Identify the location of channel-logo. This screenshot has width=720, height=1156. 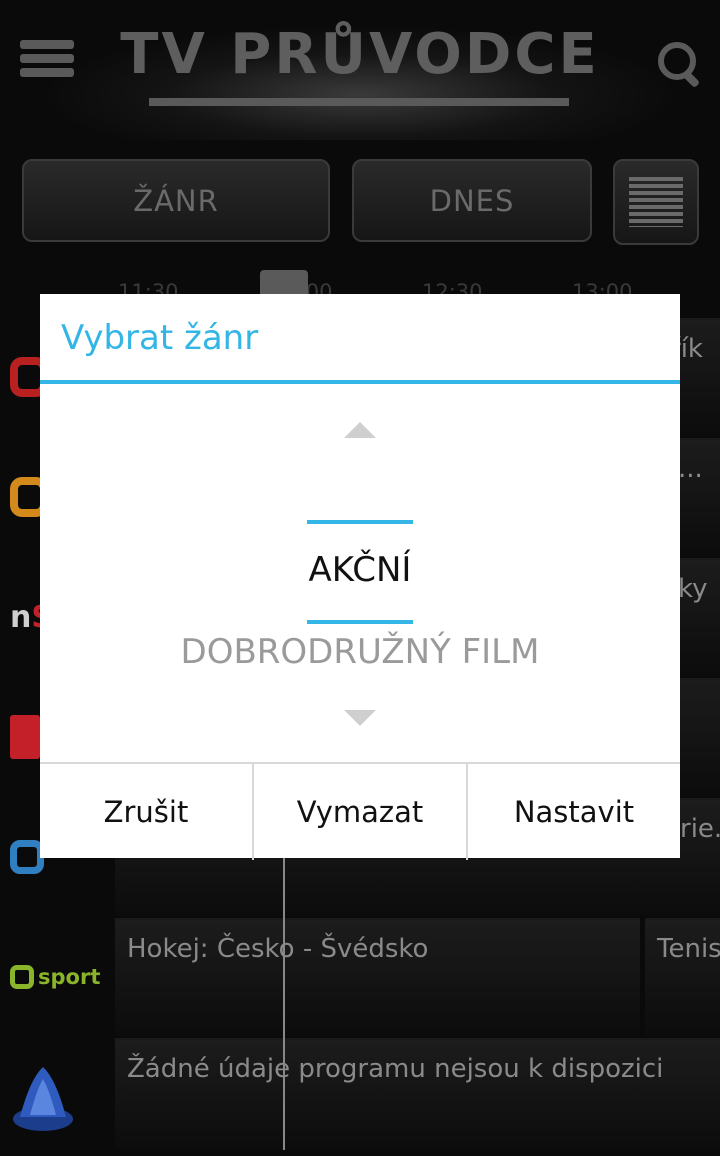
(60, 1097).